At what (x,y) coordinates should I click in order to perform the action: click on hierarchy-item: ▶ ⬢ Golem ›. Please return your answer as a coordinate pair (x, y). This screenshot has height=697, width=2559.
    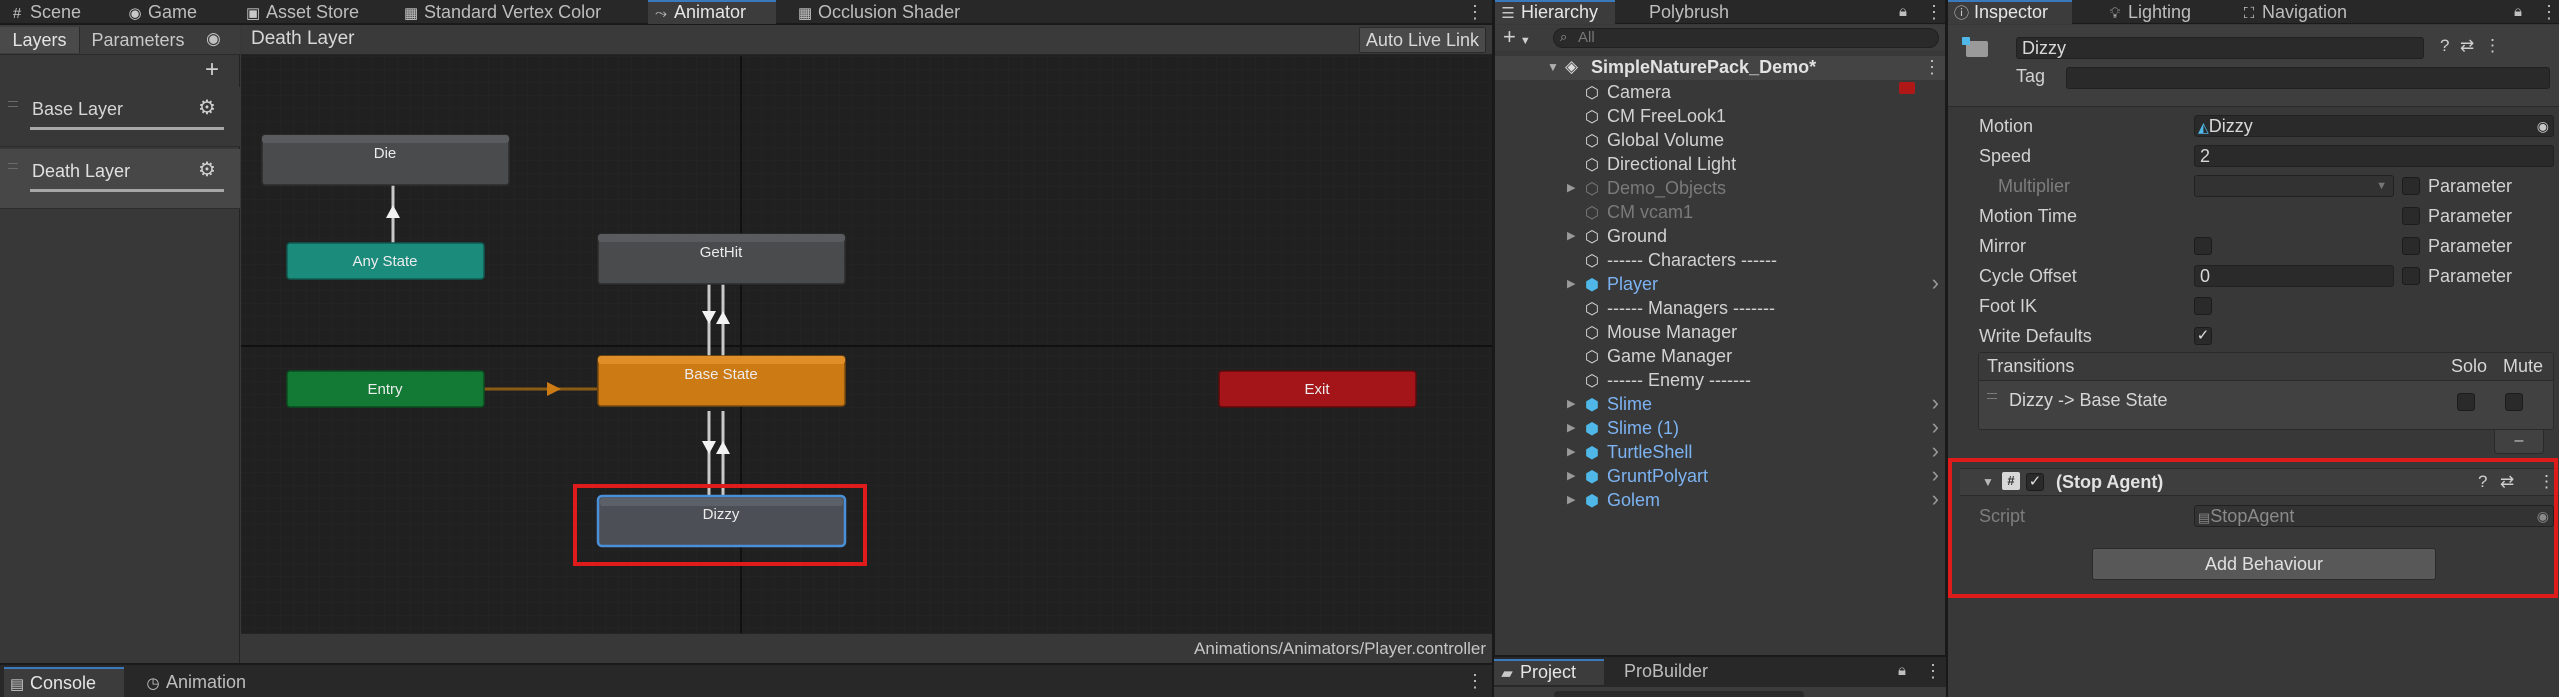
    Looking at the image, I should click on (1720, 500).